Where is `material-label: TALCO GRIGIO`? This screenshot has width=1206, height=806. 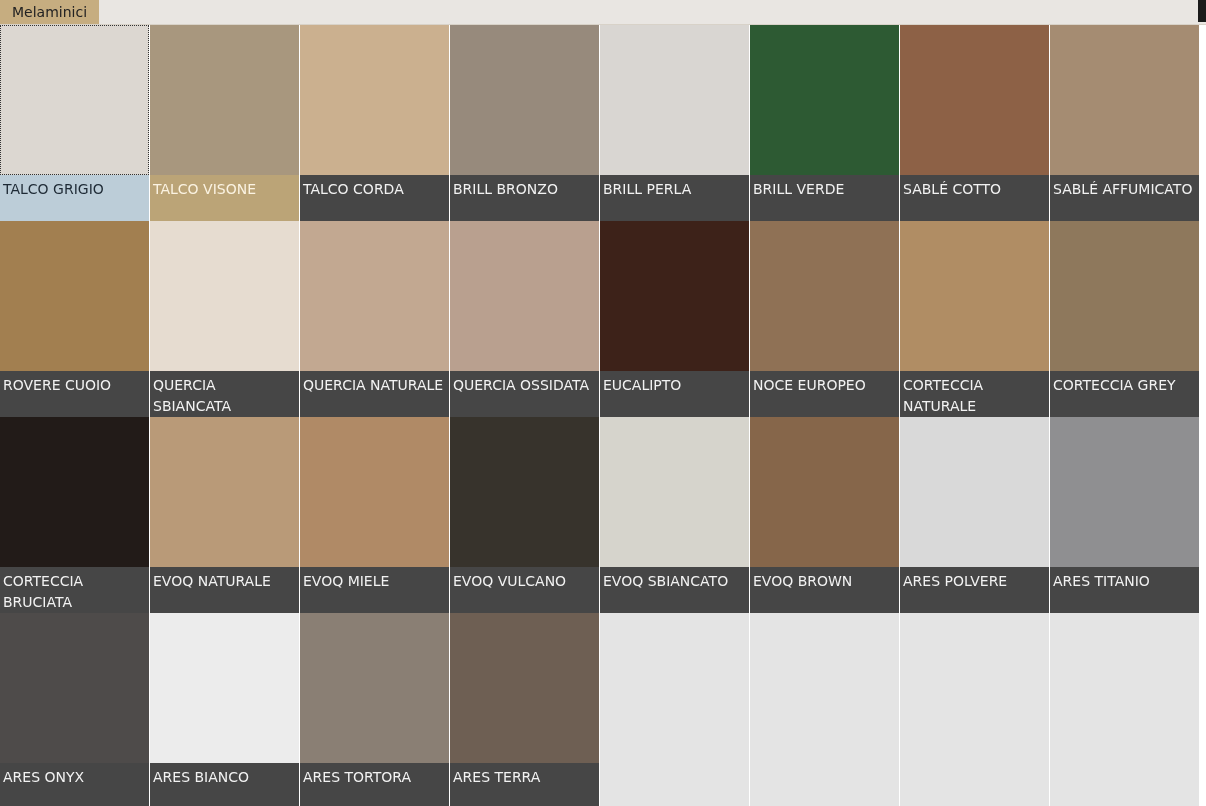 material-label: TALCO GRIGIO is located at coordinates (74, 198).